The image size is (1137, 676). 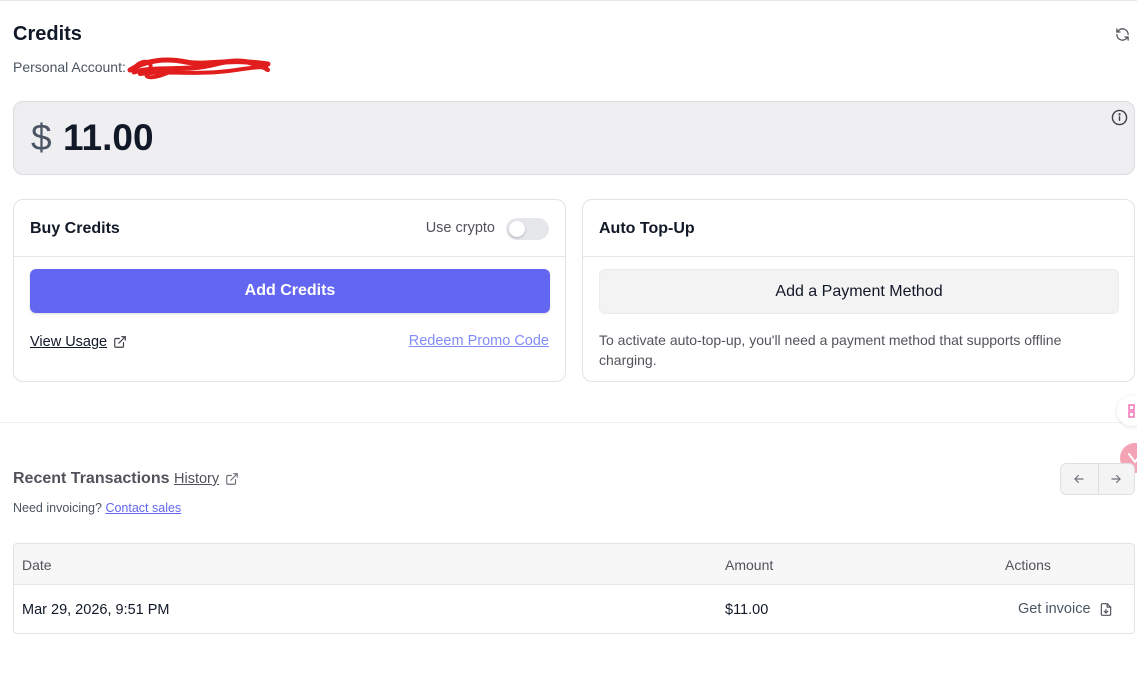 I want to click on history-link: History, so click(x=206, y=479).